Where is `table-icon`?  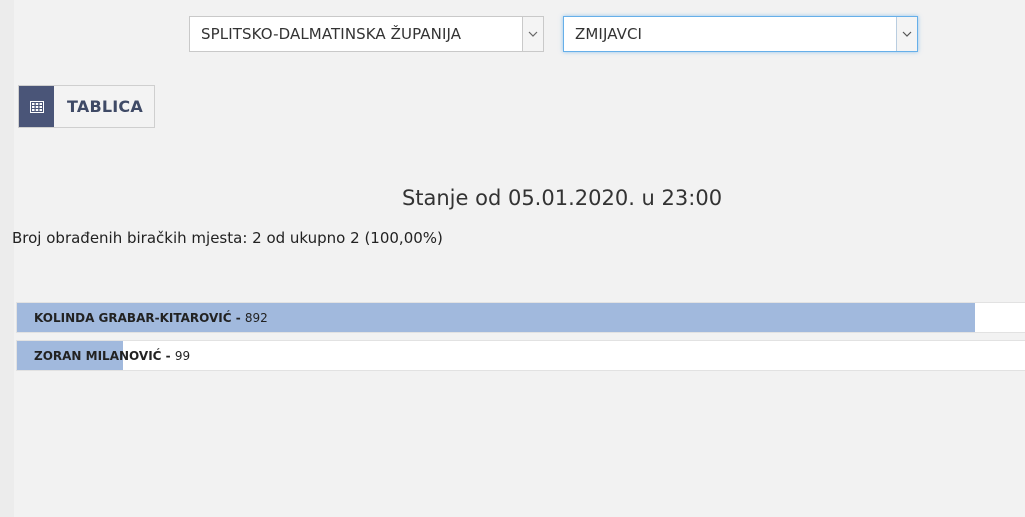
table-icon is located at coordinates (36, 106).